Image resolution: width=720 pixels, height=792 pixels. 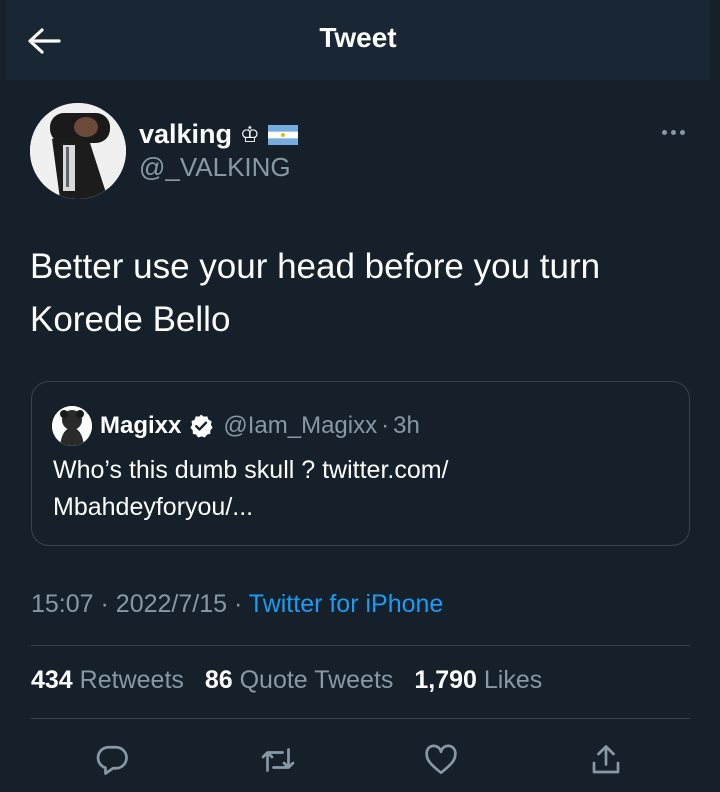 I want to click on retweet-icon, so click(x=278, y=760).